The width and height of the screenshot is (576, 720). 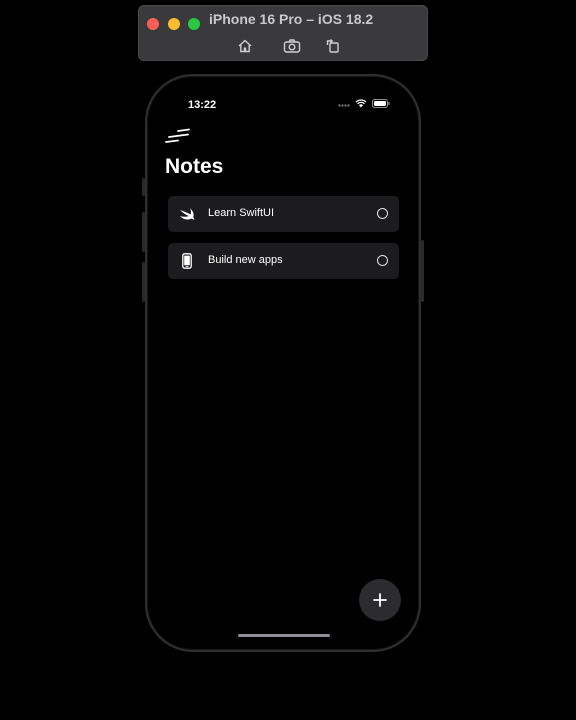 What do you see at coordinates (194, 24) in the screenshot?
I see `zoom-window-button` at bounding box center [194, 24].